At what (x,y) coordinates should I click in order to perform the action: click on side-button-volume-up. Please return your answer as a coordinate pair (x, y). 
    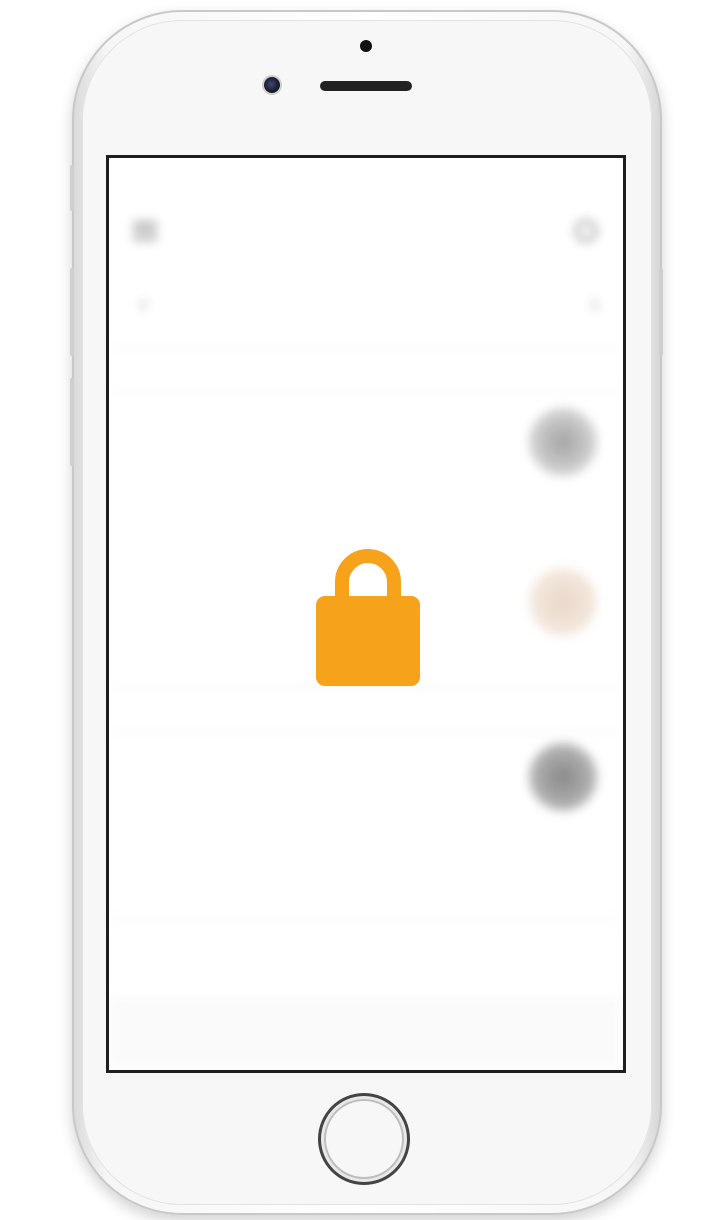
    Looking at the image, I should click on (72, 312).